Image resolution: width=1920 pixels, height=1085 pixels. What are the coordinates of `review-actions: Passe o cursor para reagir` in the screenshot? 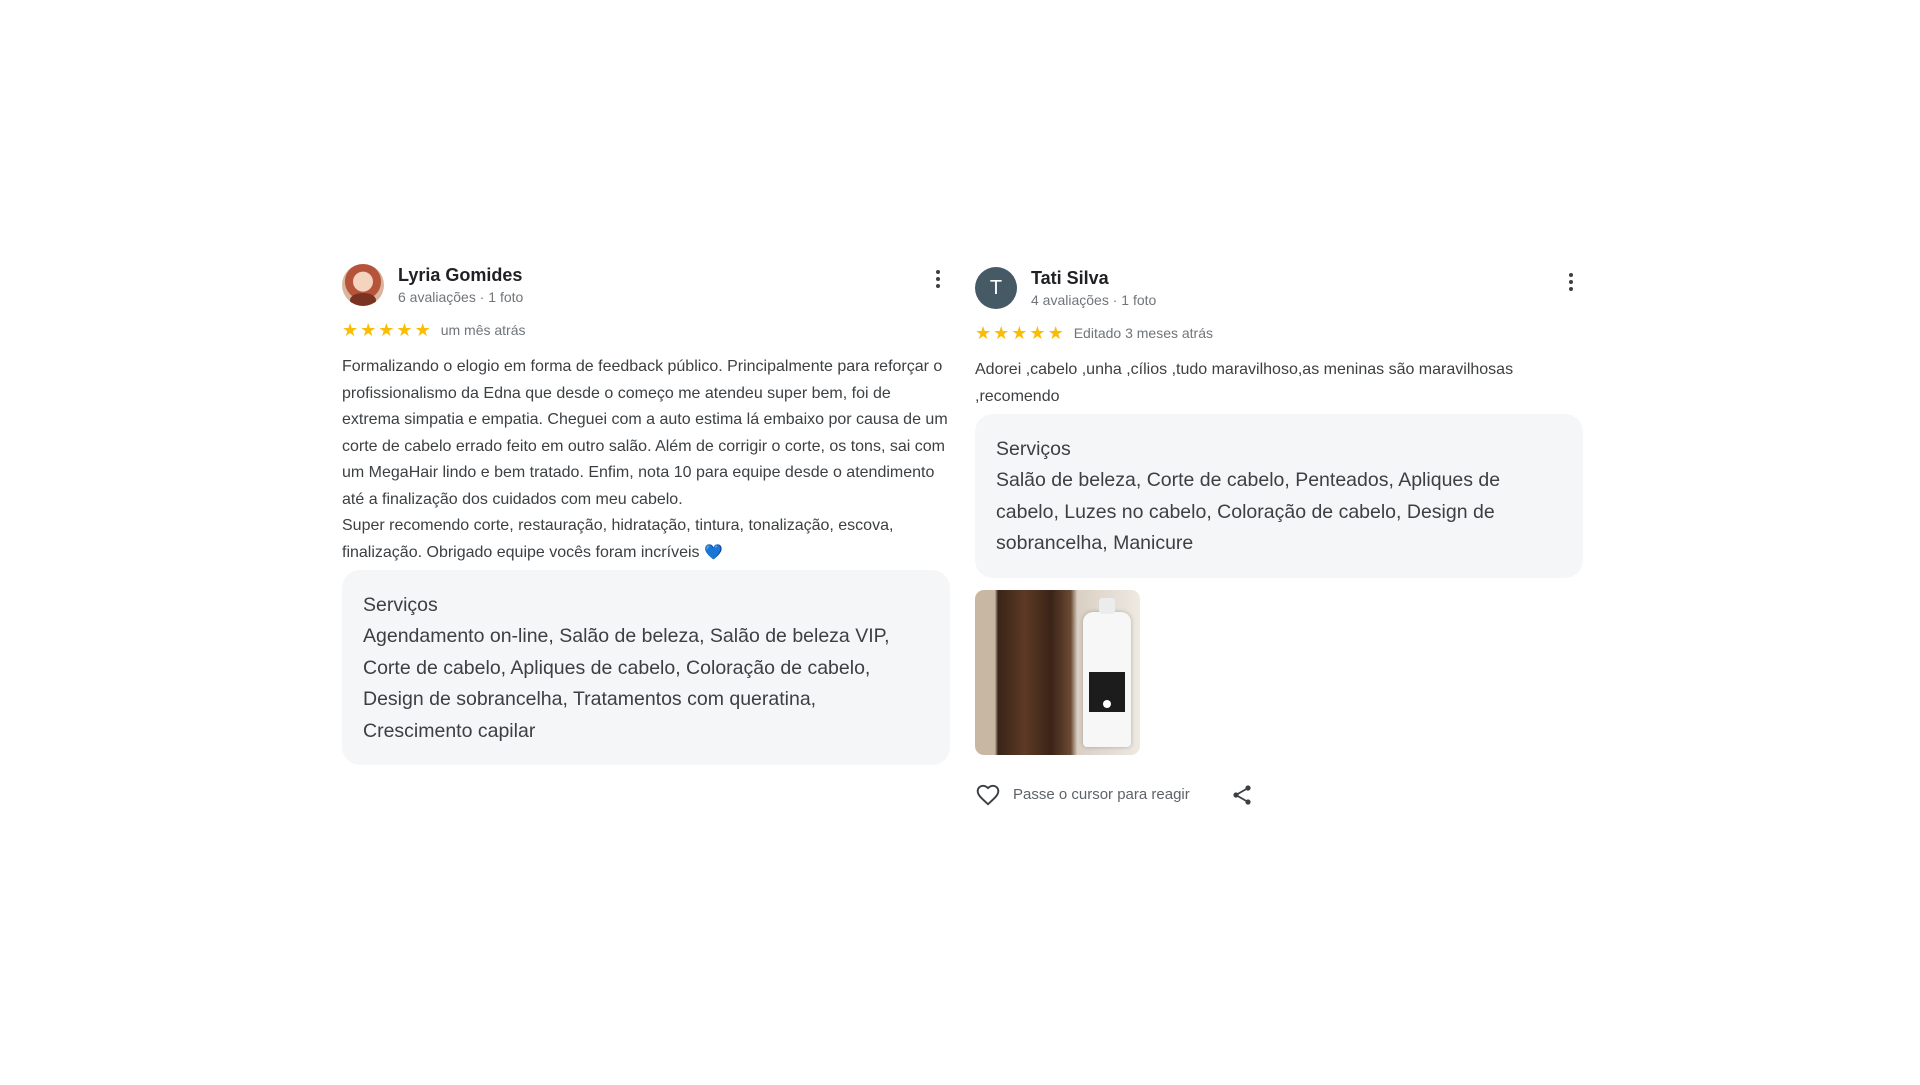 It's located at (1279, 795).